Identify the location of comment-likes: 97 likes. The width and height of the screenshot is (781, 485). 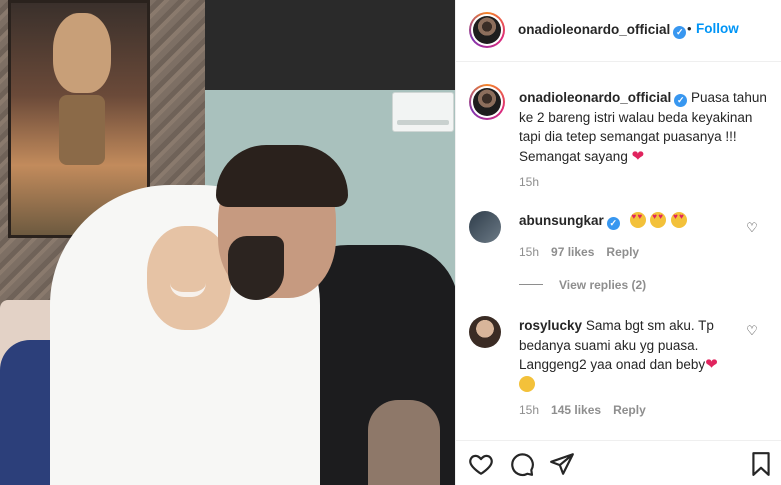
(572, 252).